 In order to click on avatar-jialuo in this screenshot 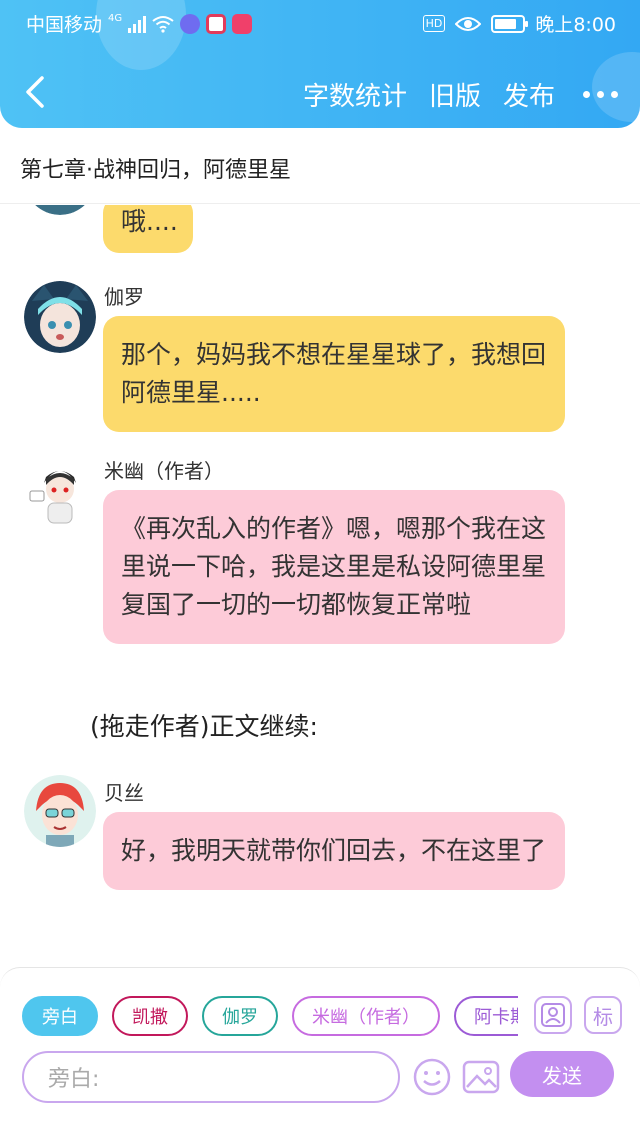, I will do `click(60, 317)`.